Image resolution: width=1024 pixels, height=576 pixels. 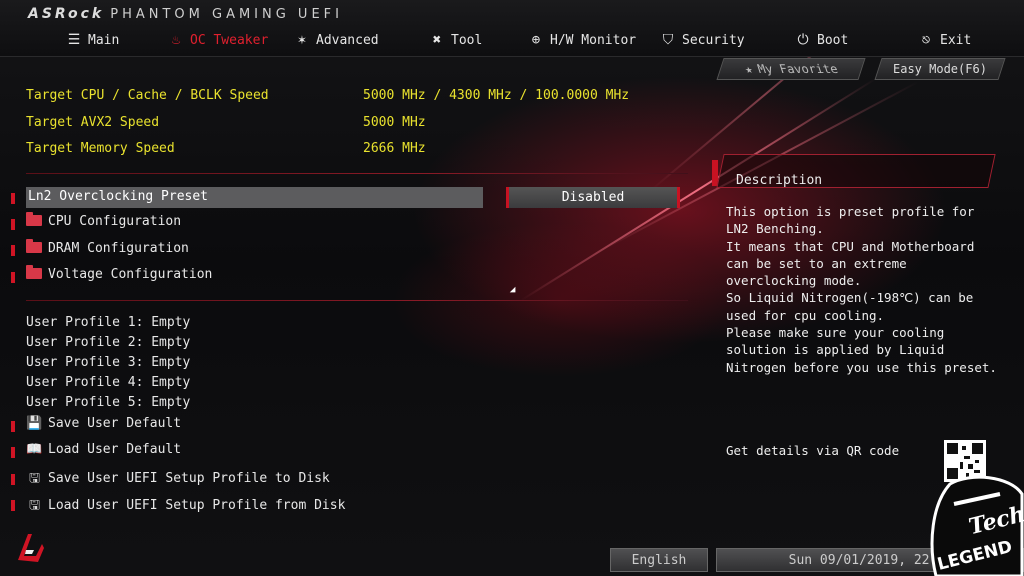 I want to click on cpu-configuration-item: CPU Configuration, so click(x=103, y=220).